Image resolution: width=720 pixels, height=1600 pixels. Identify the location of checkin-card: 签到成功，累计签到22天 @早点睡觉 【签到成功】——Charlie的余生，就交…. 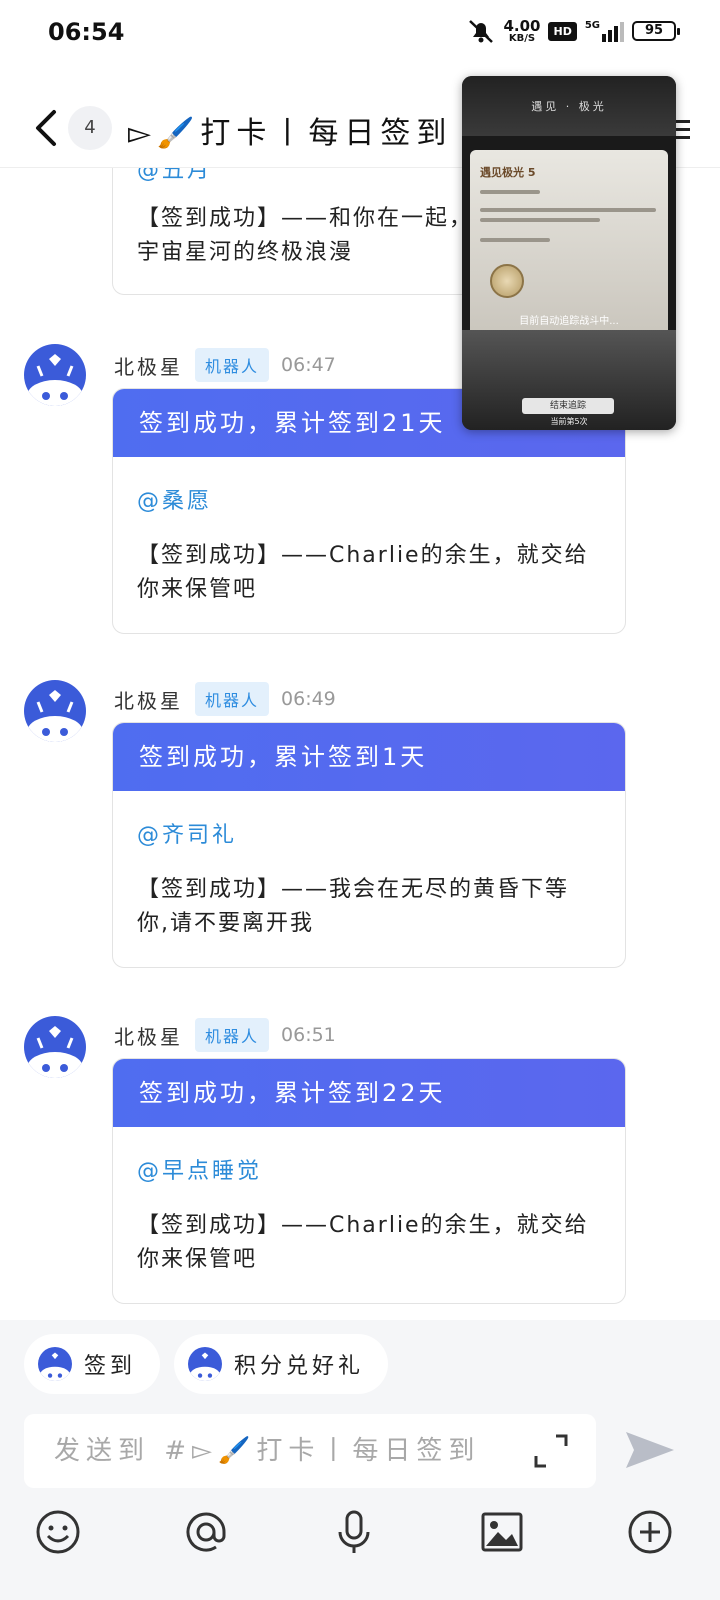
(369, 1181).